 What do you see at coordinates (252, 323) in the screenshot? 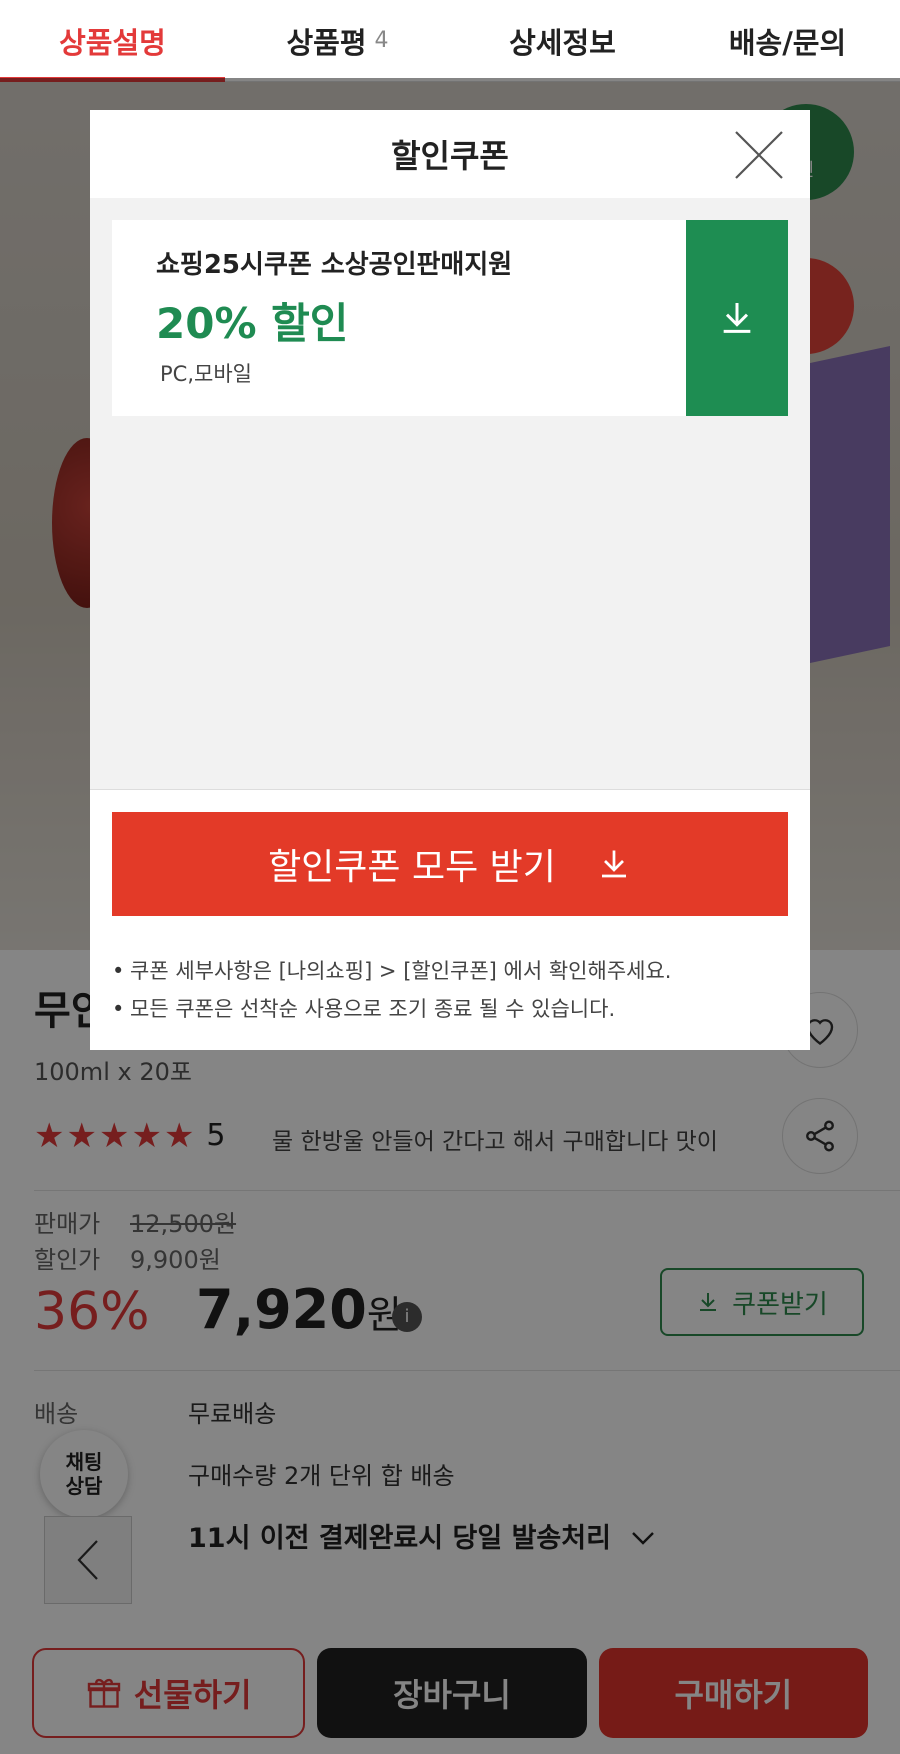
I see `coupon-discount: 20% 할인` at bounding box center [252, 323].